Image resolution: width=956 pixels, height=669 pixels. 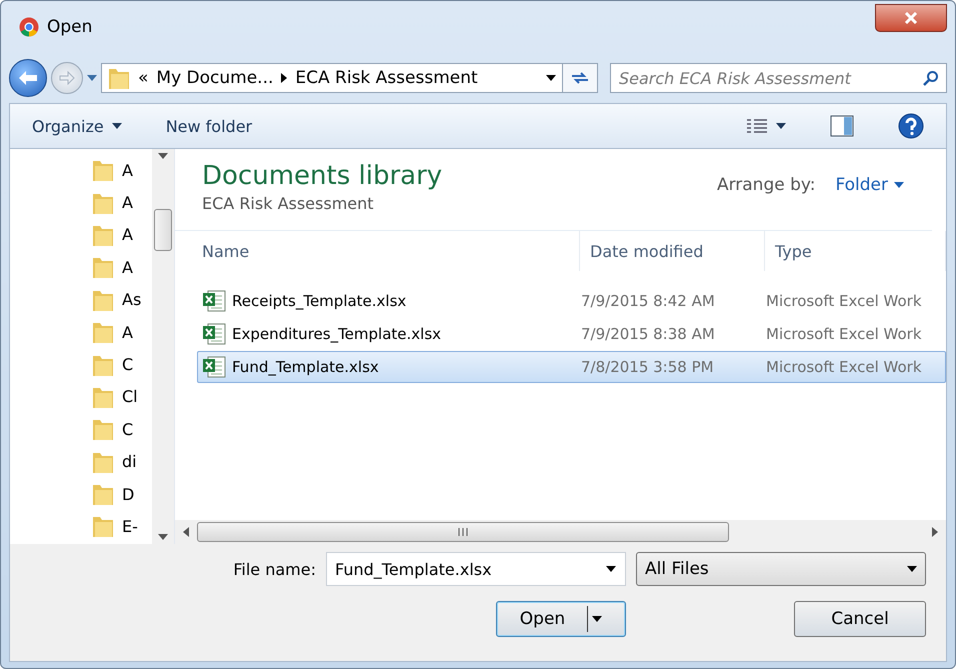 I want to click on folder-tree-item: di, so click(x=122, y=462).